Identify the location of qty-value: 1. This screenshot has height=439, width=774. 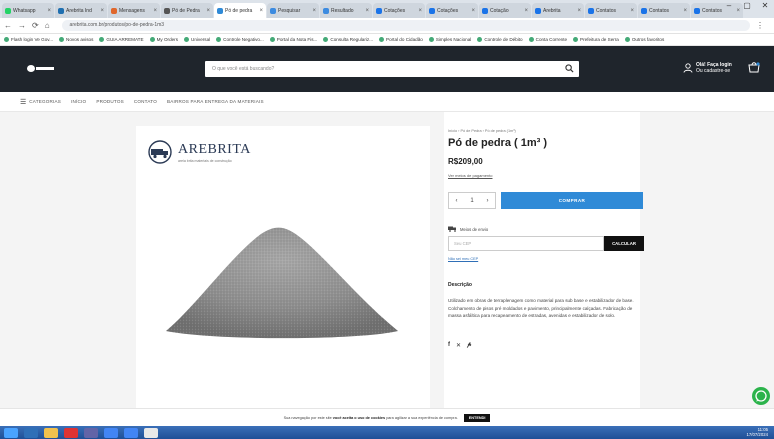
(471, 201).